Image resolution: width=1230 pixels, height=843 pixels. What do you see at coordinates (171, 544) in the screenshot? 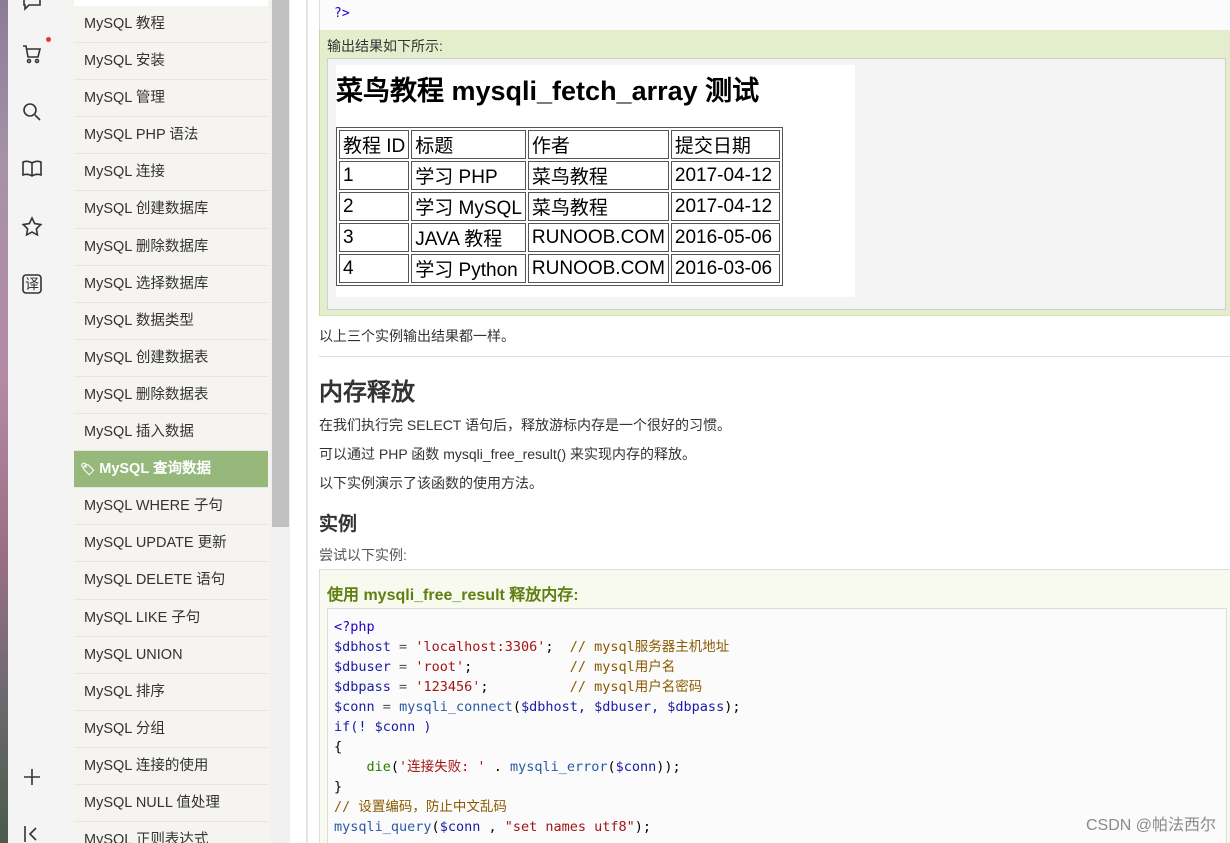
I see `sidebar-item: MySQL UPDATE 更新` at bounding box center [171, 544].